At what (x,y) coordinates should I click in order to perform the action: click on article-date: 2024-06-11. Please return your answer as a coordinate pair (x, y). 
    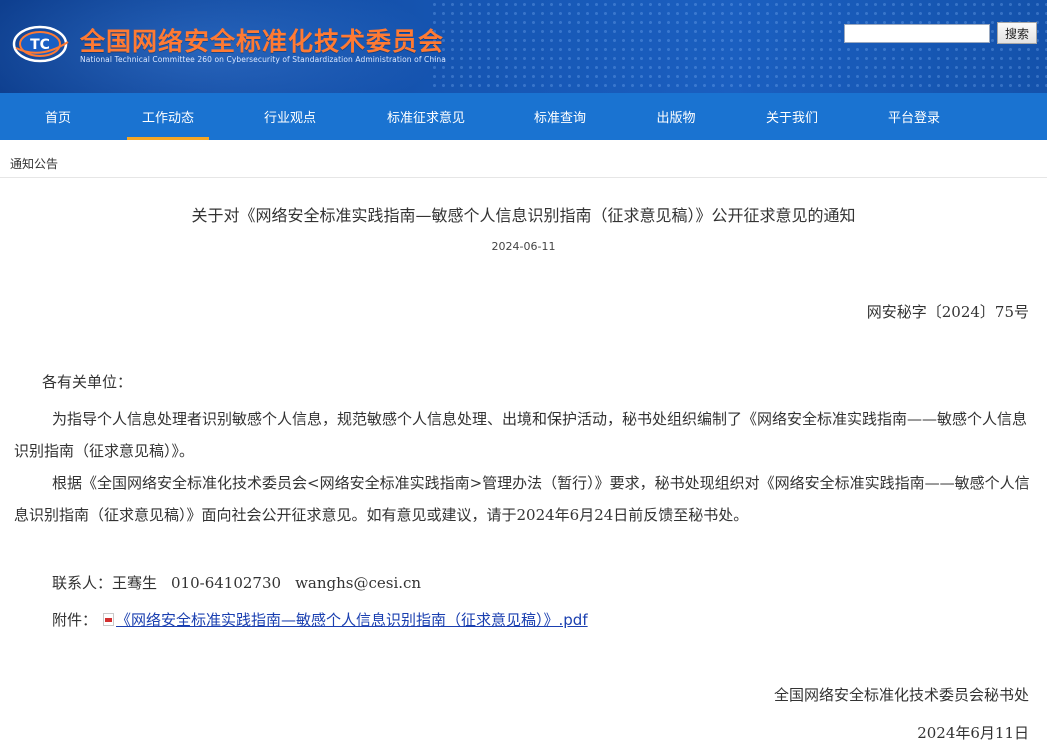
    Looking at the image, I should click on (523, 246).